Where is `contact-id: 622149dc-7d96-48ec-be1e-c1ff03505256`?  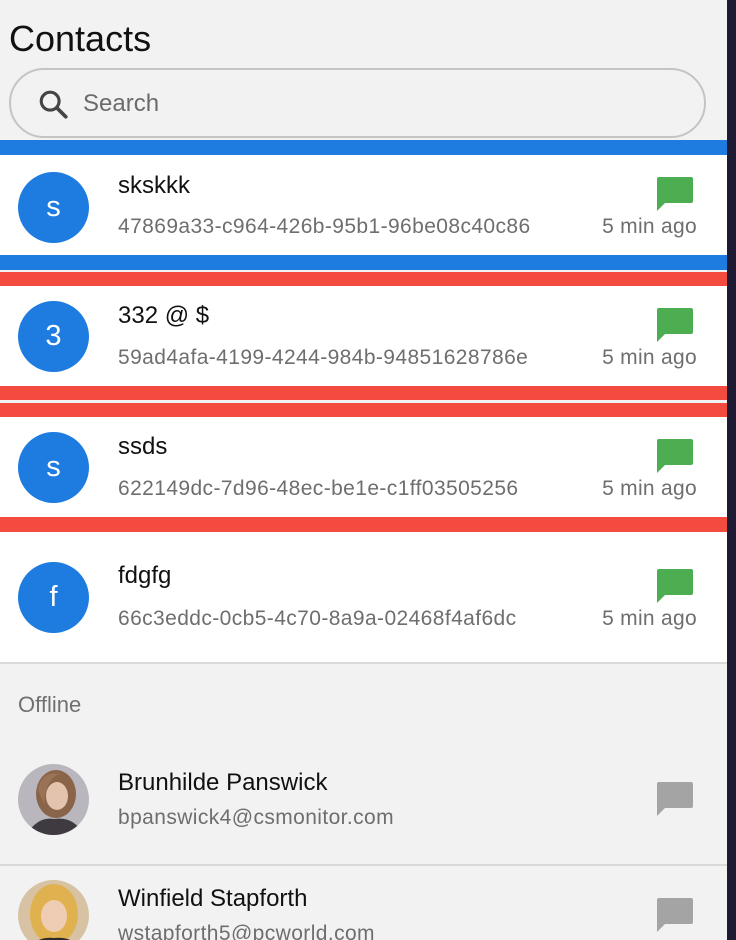
contact-id: 622149dc-7d96-48ec-be1e-c1ff03505256 is located at coordinates (318, 488).